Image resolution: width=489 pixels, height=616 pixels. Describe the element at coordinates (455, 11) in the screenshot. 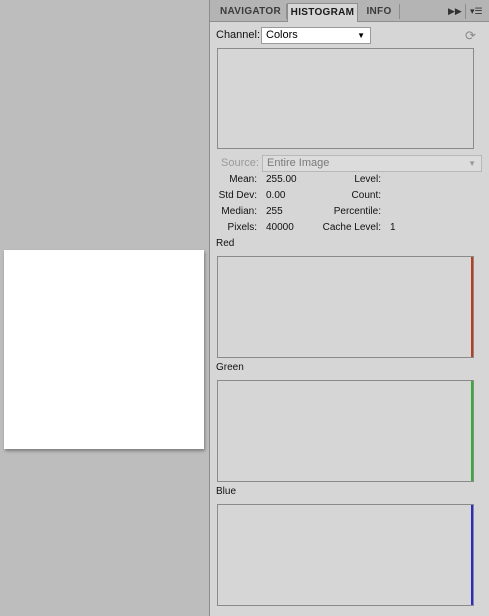

I see `double-arrow-icon: ▶▶` at that location.